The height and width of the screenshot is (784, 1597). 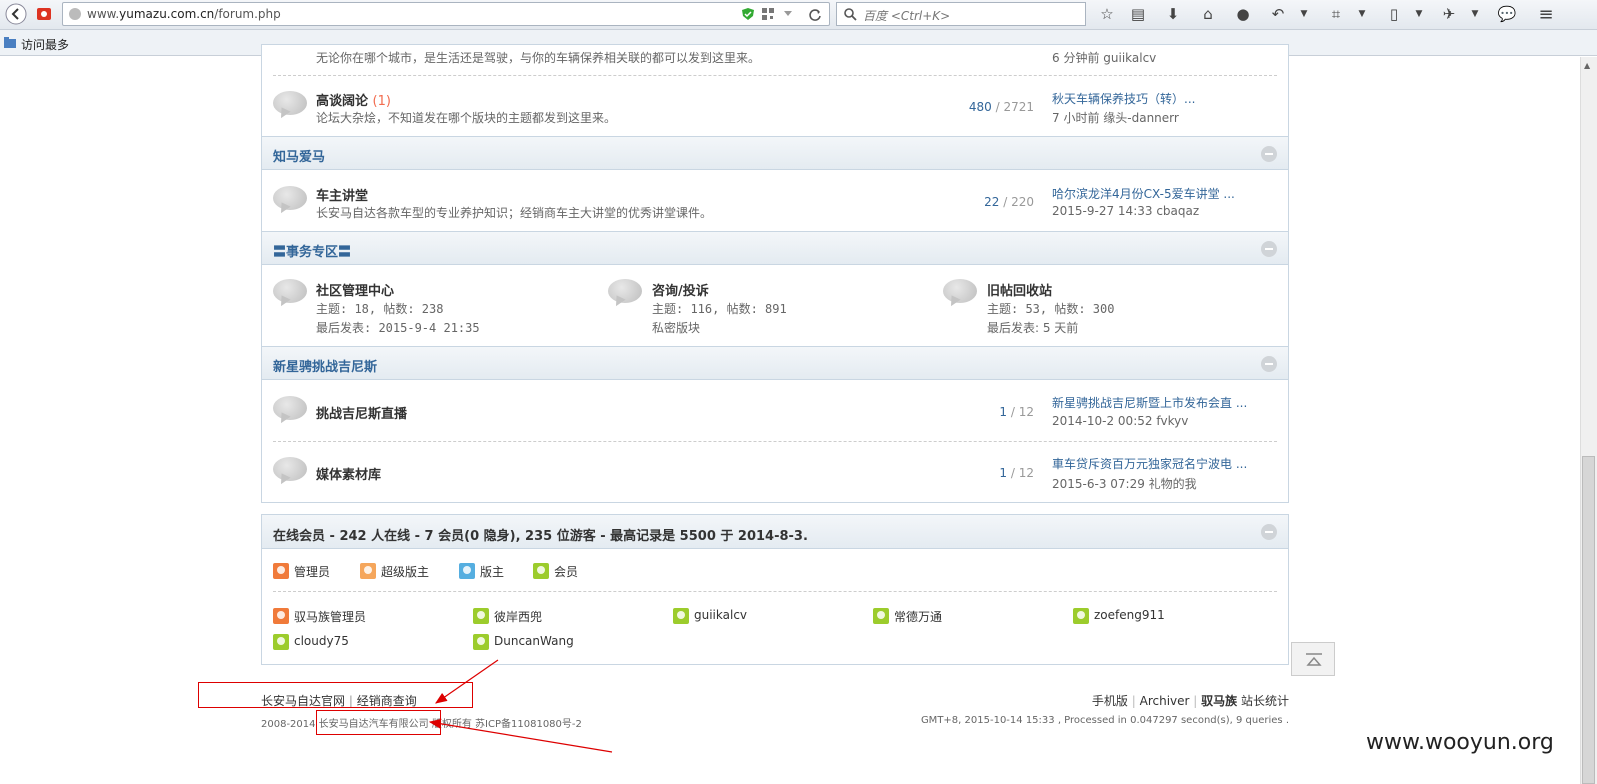 What do you see at coordinates (520, 706) in the screenshot?
I see `annotation-arrows` at bounding box center [520, 706].